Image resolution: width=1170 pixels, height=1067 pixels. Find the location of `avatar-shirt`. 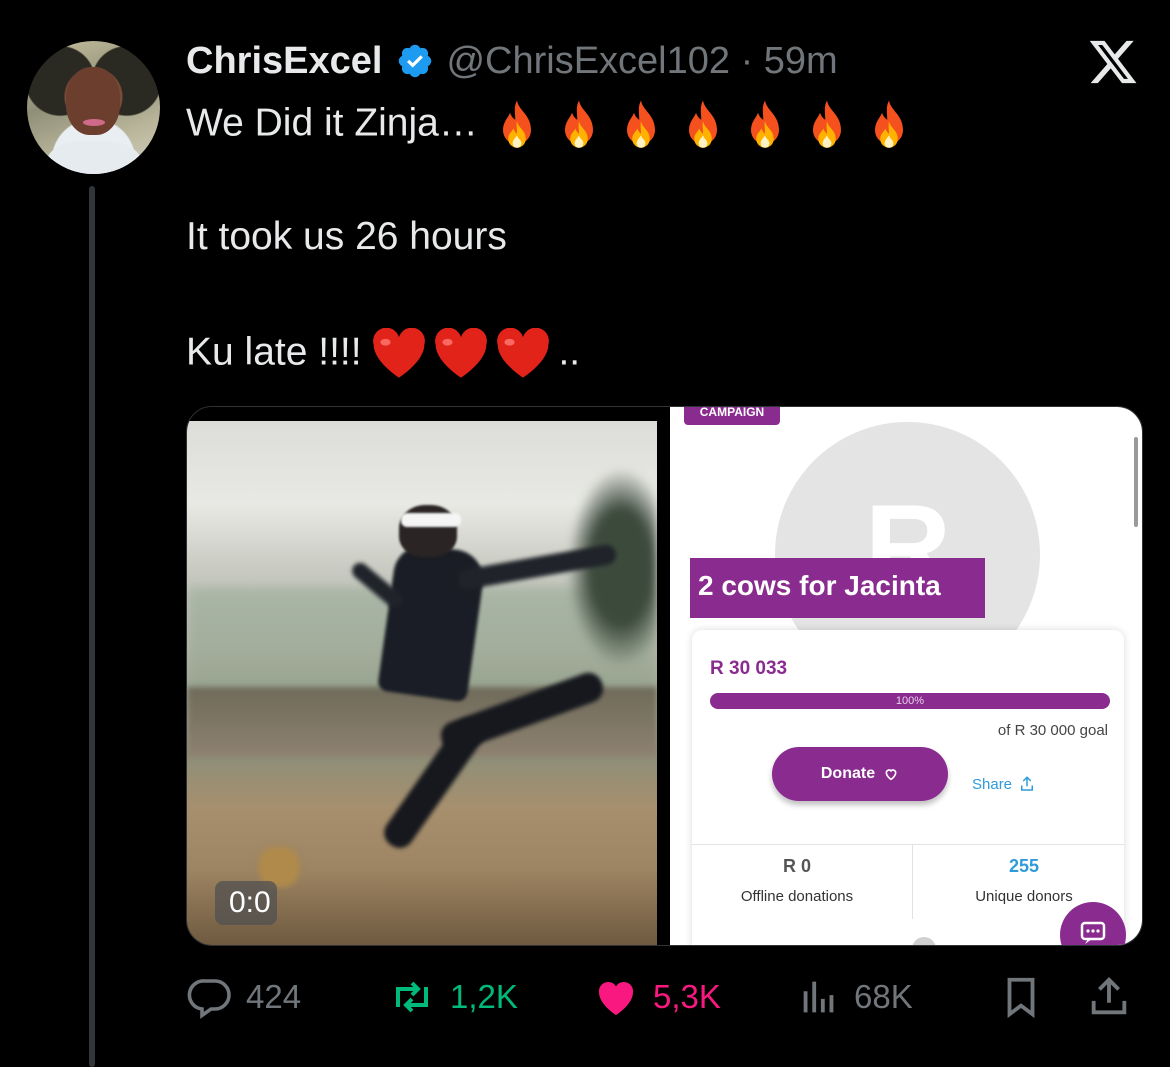

avatar-shirt is located at coordinates (94, 157).